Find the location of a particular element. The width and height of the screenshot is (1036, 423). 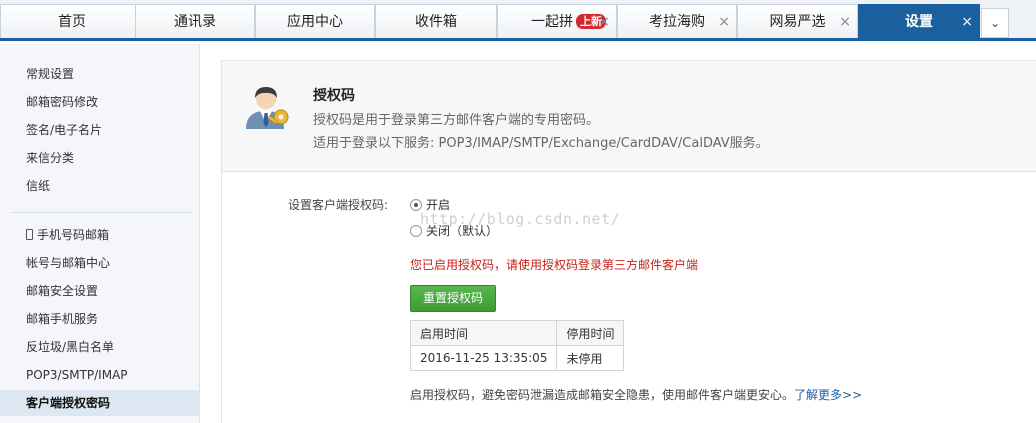

tab-home: 首页 is located at coordinates (72, 21).